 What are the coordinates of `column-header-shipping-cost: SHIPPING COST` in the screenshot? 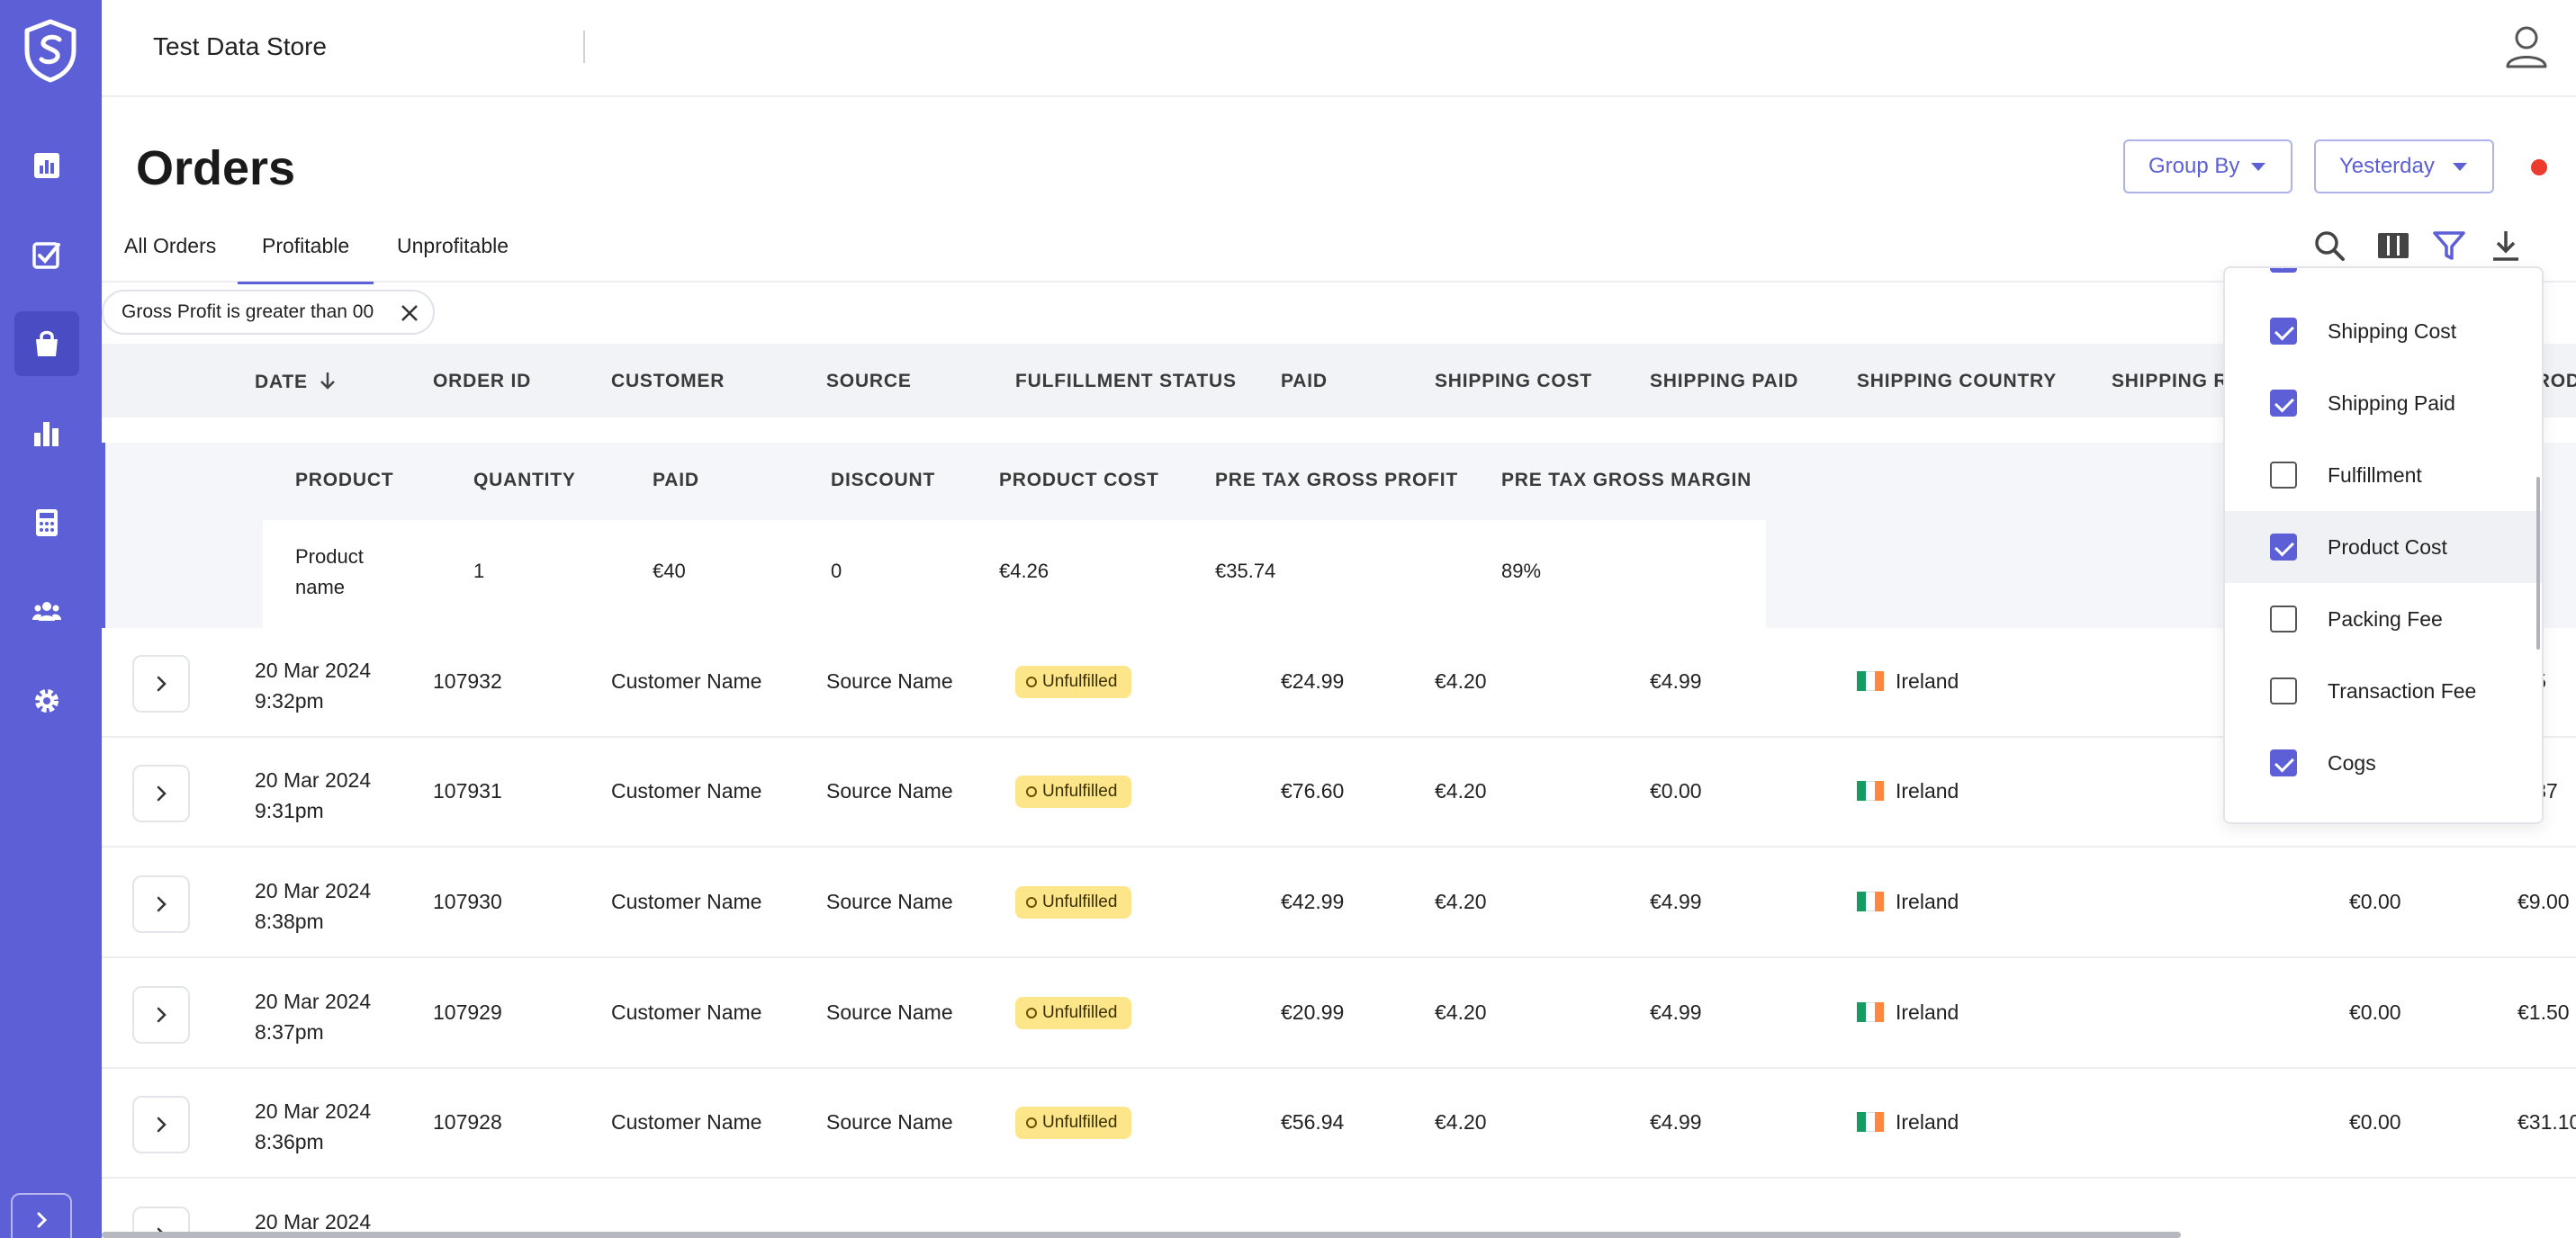 It's located at (1513, 381).